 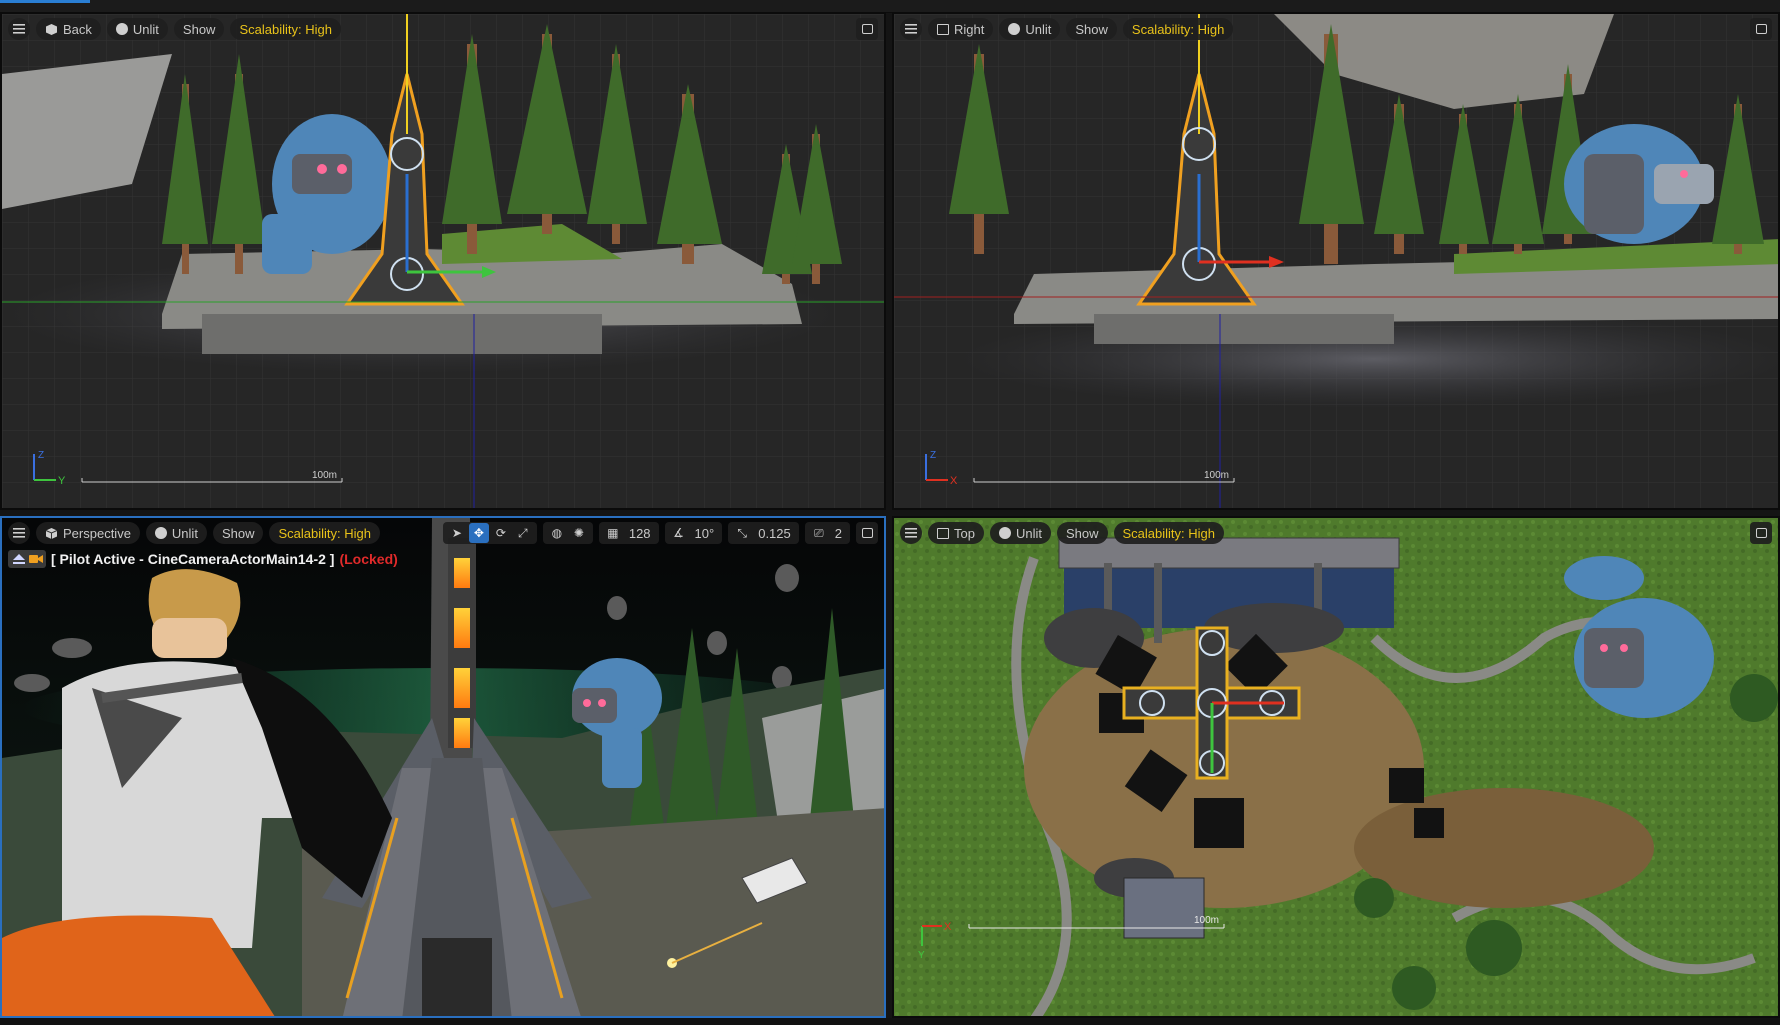 I want to click on rotate-tool-button: ⟳, so click(x=501, y=533).